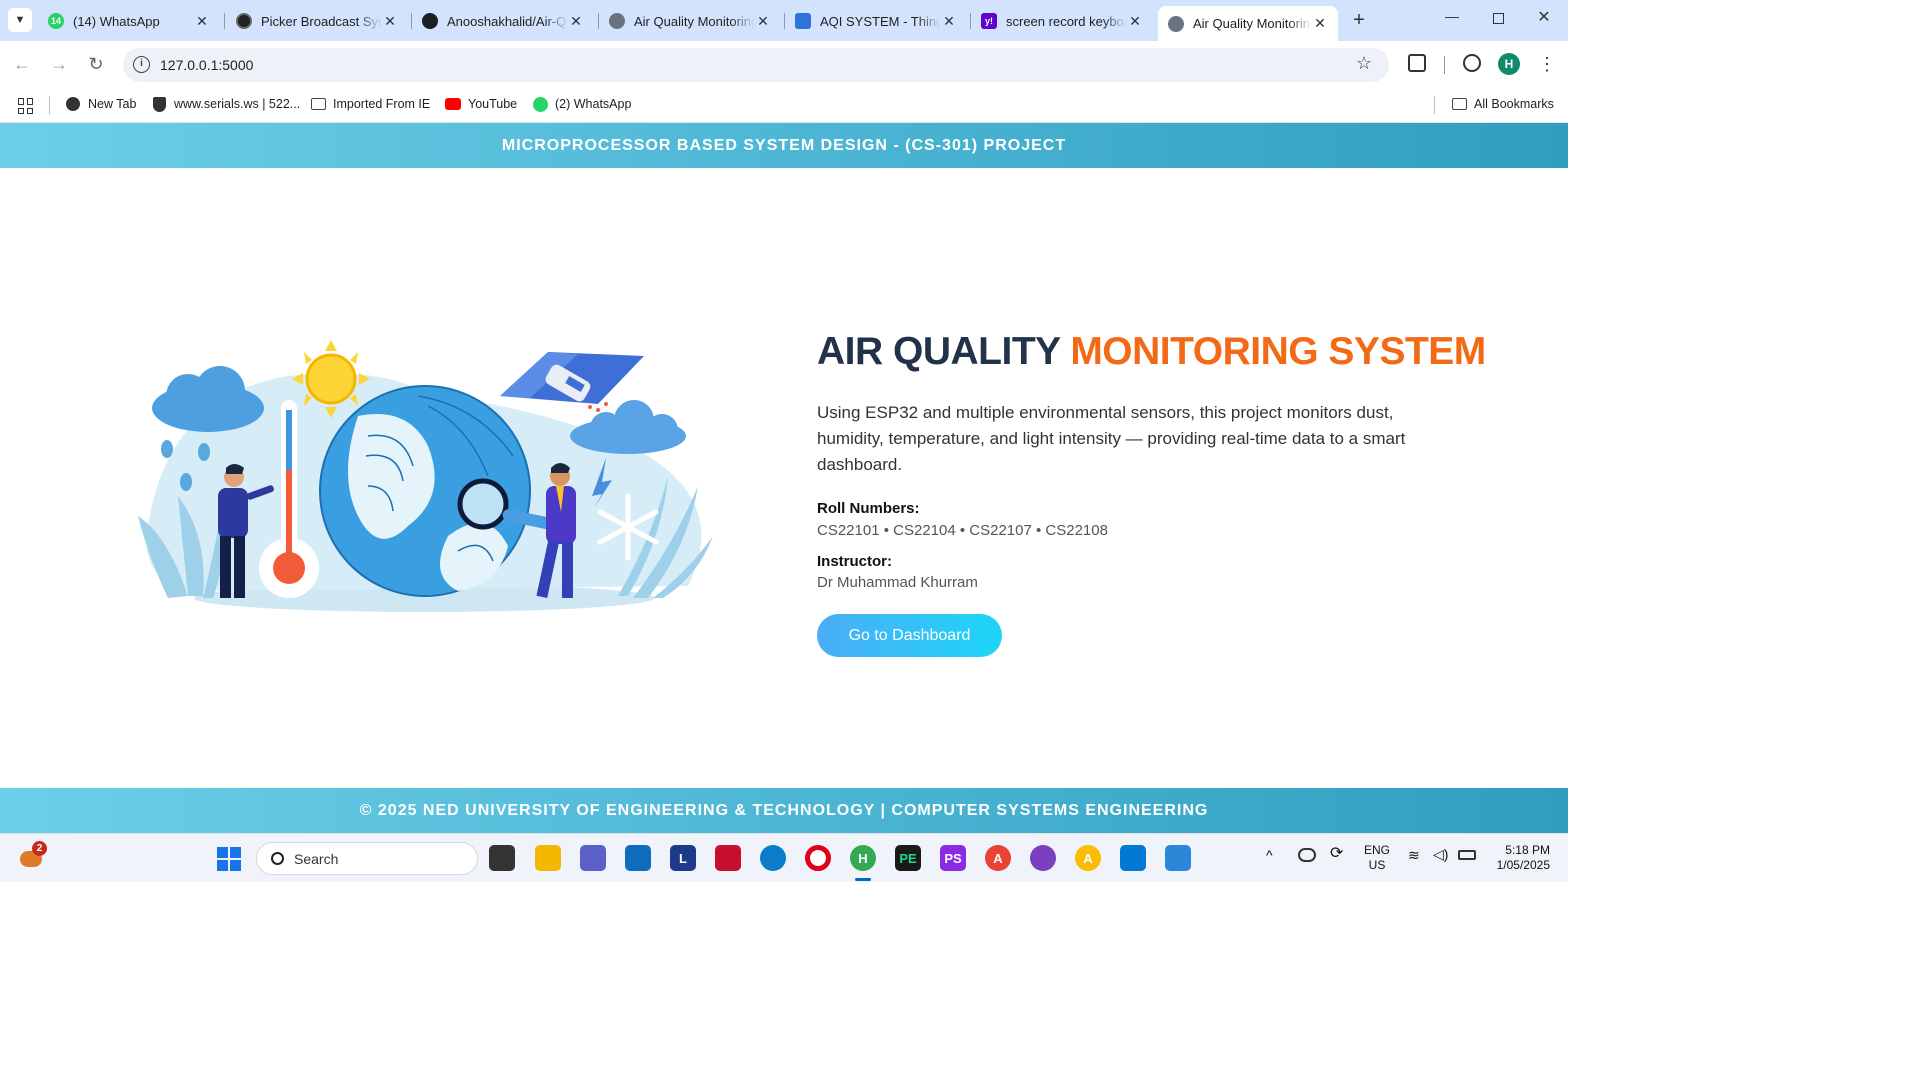  Describe the element at coordinates (909, 635) in the screenshot. I see `go-to-dashboard-button: Go to Dashboard` at that location.